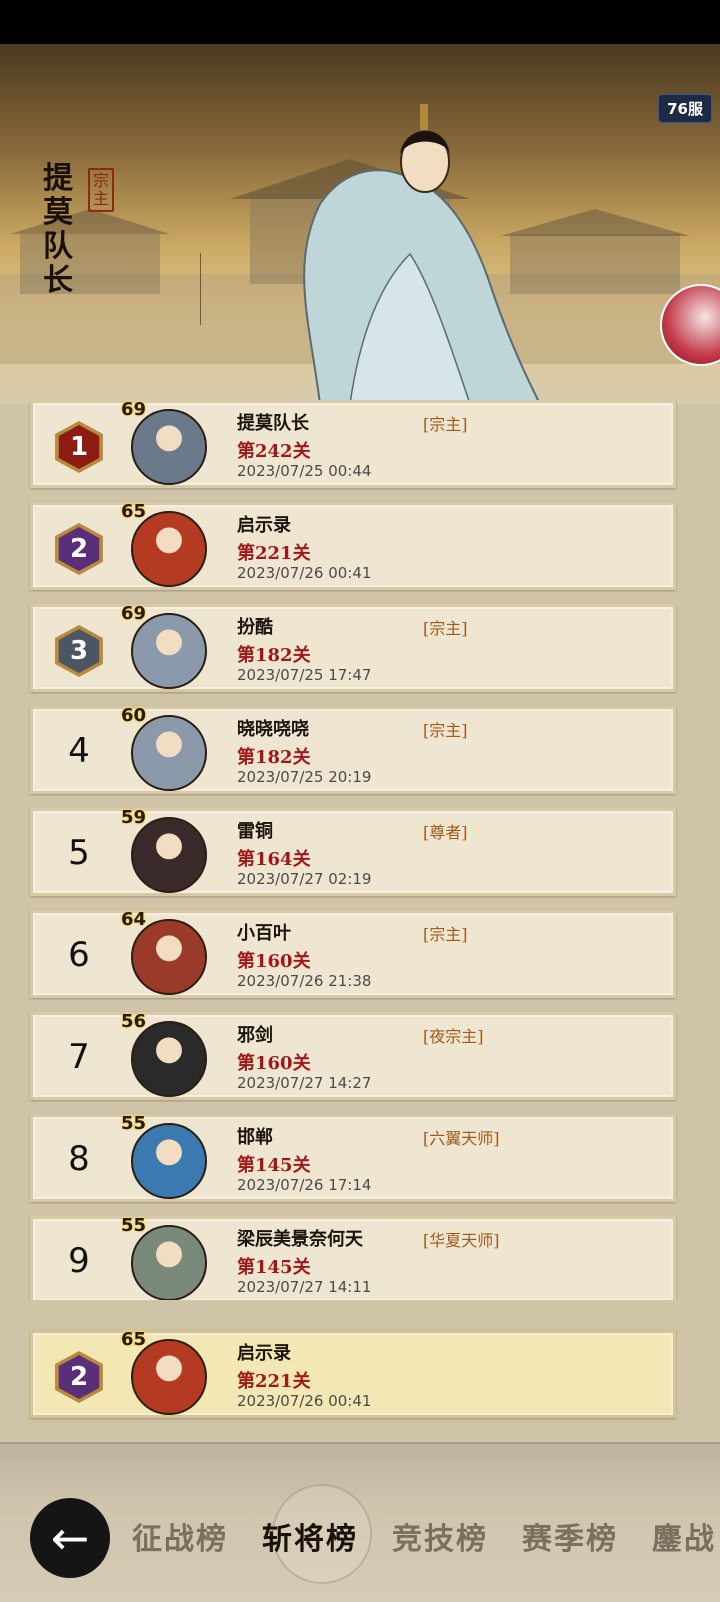 Image resolution: width=720 pixels, height=1602 pixels. Describe the element at coordinates (304, 879) in the screenshot. I see `timestamp: 2023/07/27 02:19` at that location.